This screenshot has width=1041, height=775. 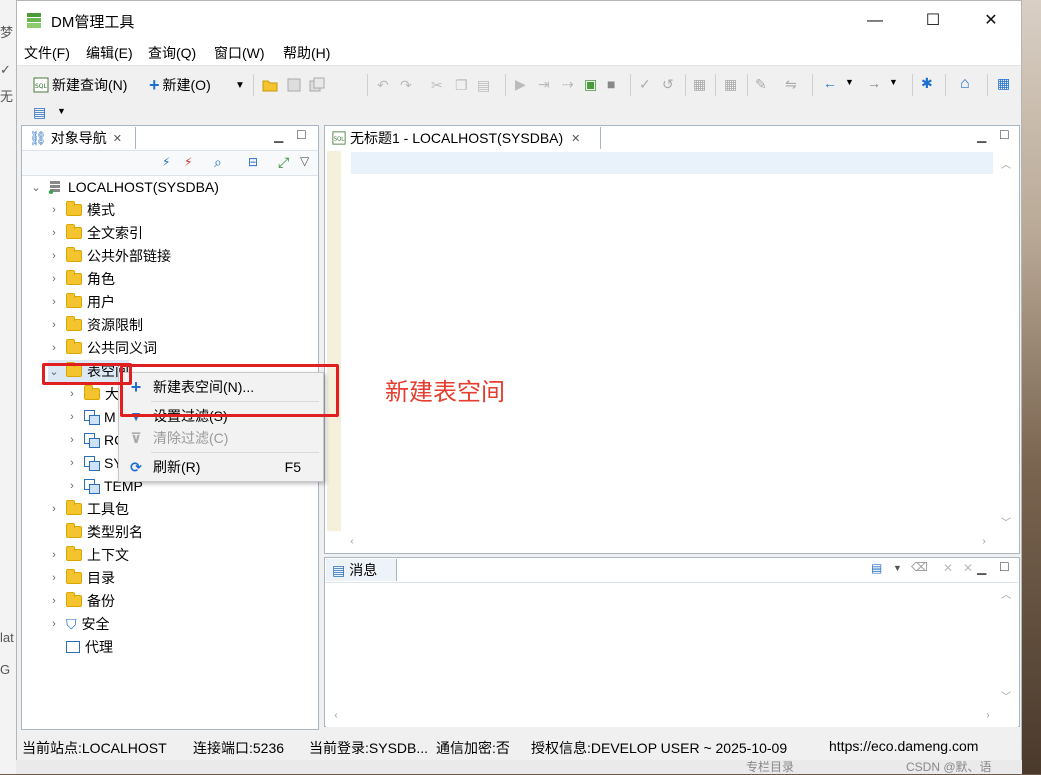 What do you see at coordinates (80, 85) in the screenshot?
I see `new-query-button: SQL 新建查询(N)` at bounding box center [80, 85].